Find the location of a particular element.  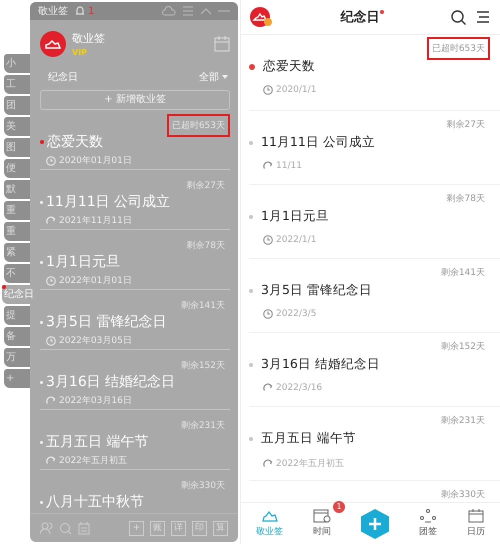

item-date: 2020/1/1 is located at coordinates (296, 90).